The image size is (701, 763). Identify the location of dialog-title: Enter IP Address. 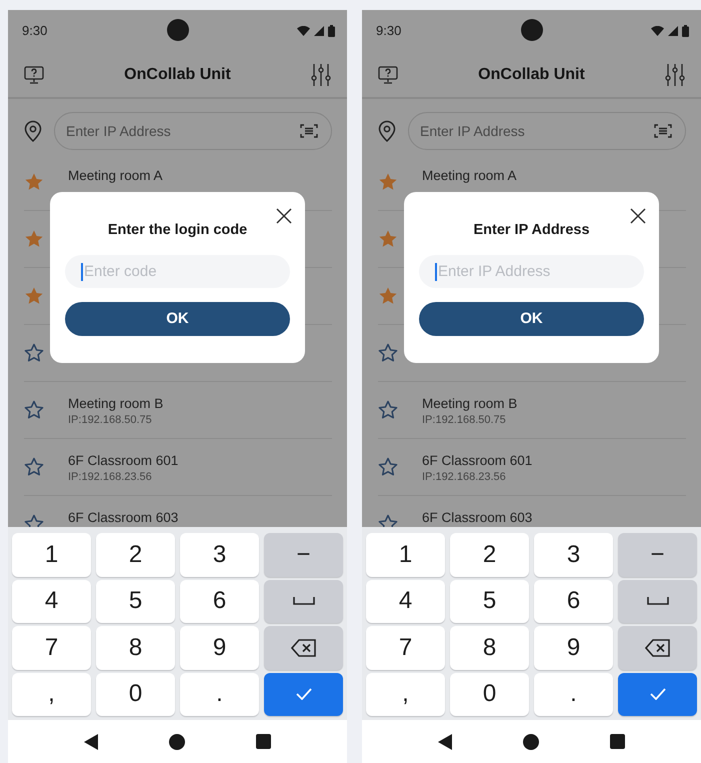
(531, 230).